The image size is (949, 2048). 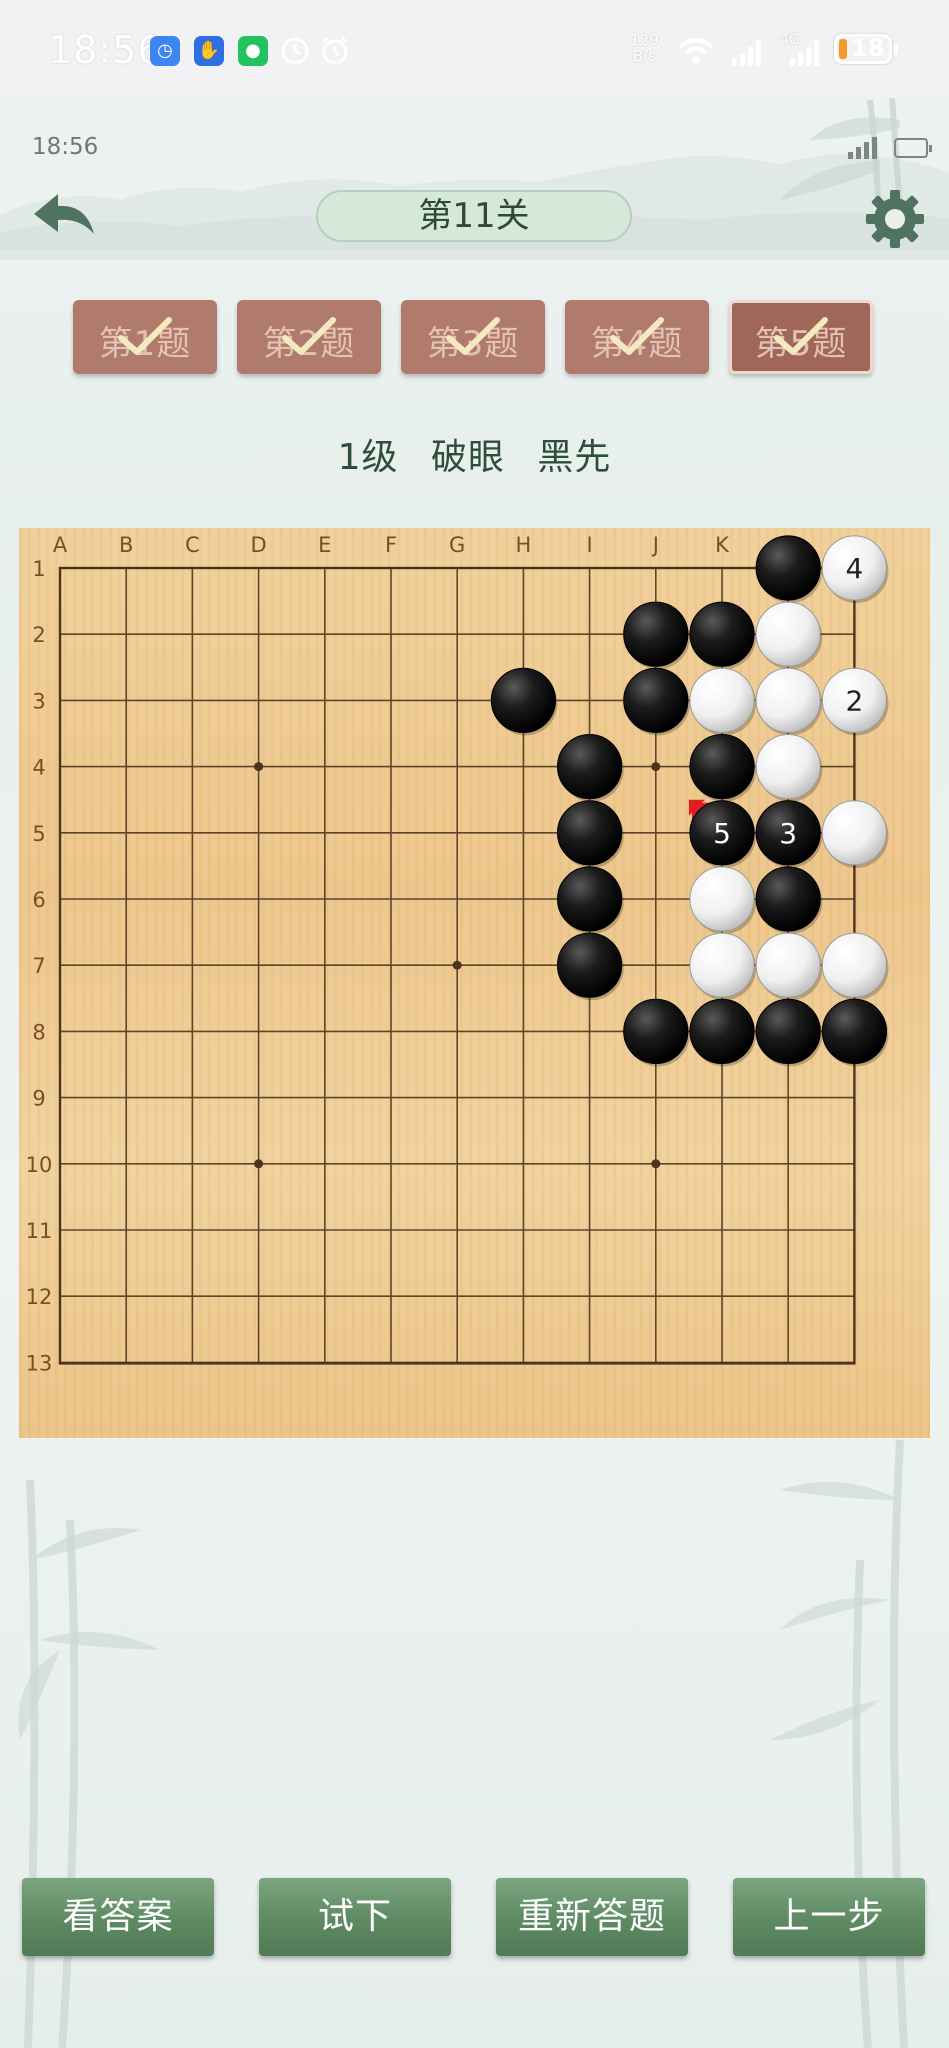 I want to click on stones: 4 2 5 3, so click(x=689, y=801).